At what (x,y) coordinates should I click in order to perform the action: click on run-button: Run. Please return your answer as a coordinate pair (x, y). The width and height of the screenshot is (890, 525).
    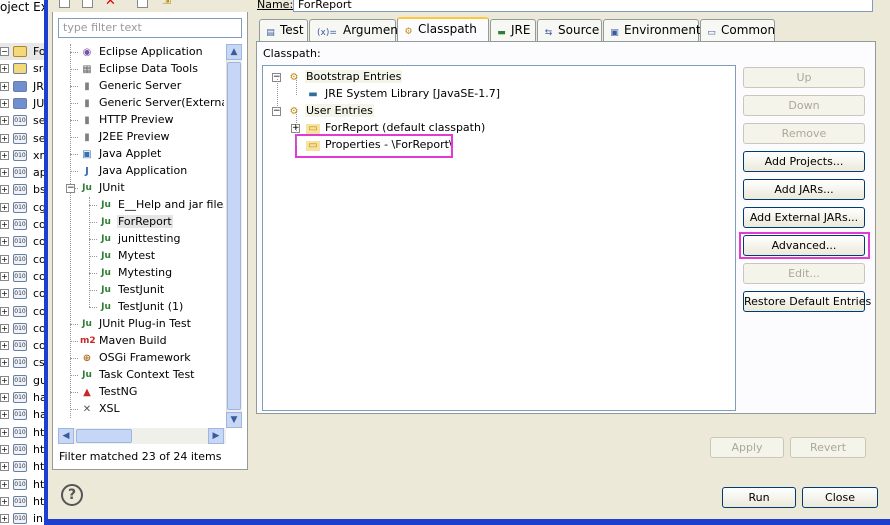
    Looking at the image, I should click on (759, 497).